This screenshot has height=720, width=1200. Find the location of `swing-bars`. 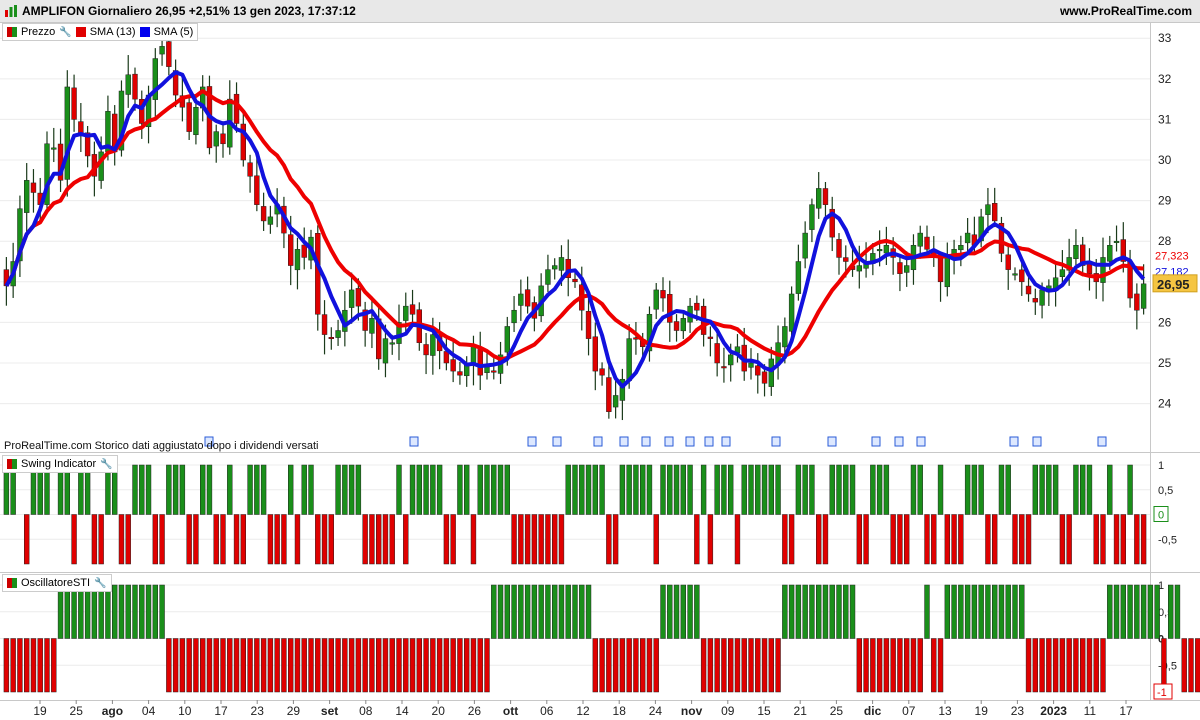

swing-bars is located at coordinates (575, 514).